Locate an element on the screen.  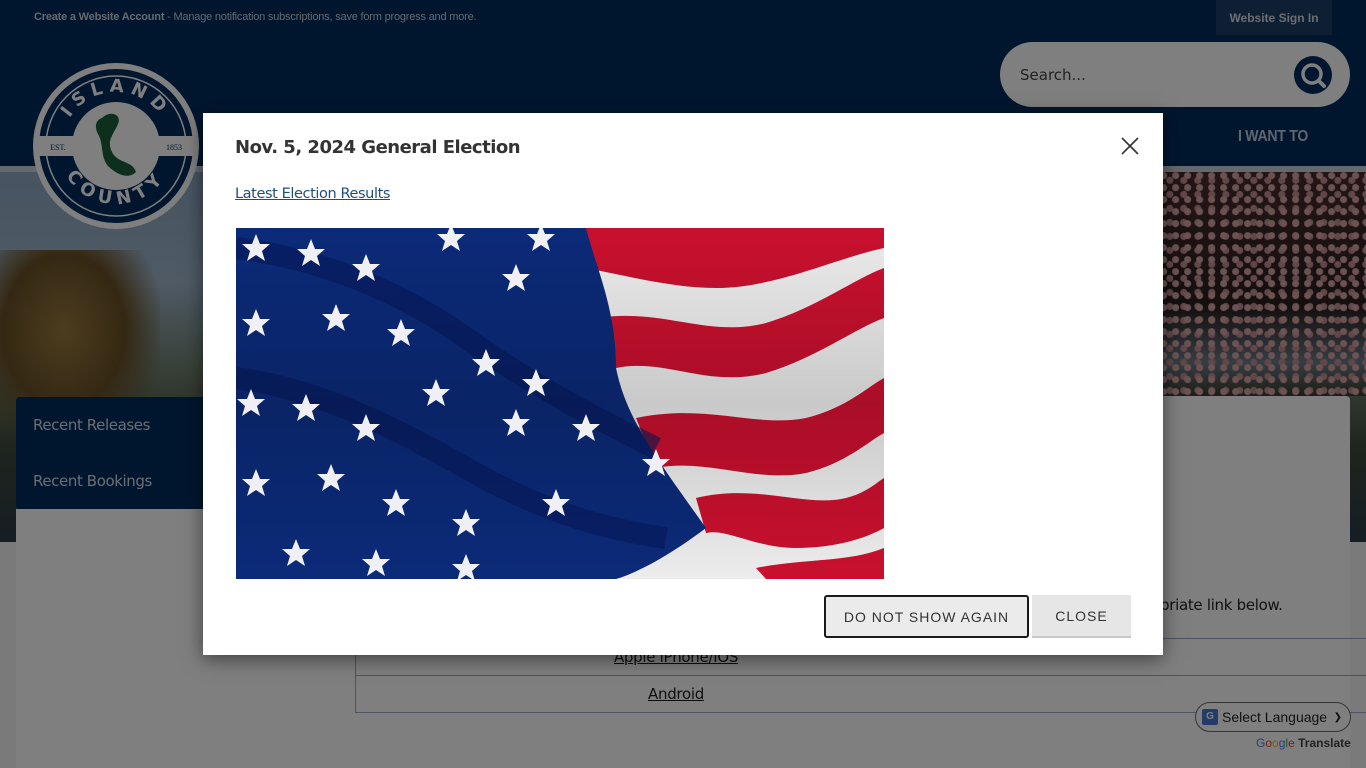
close-button: CLOSE is located at coordinates (1081, 616).